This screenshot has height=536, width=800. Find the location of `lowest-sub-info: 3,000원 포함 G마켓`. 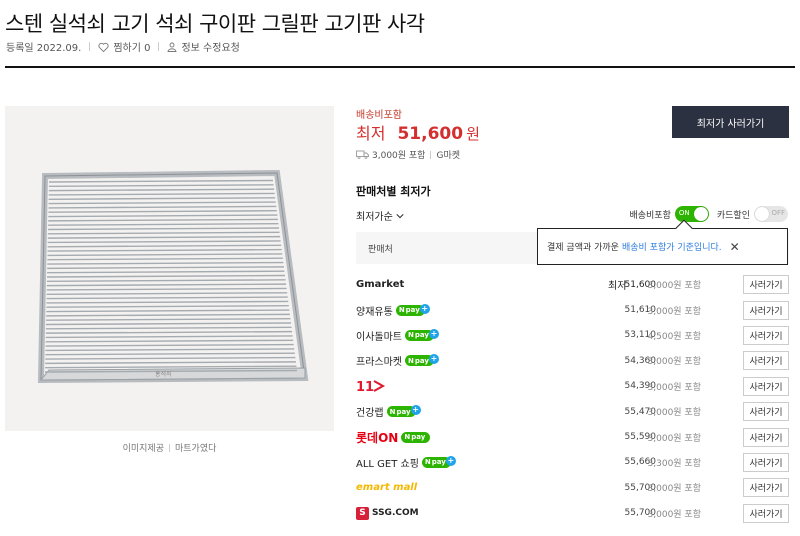

lowest-sub-info: 3,000원 포함 G마켓 is located at coordinates (408, 154).